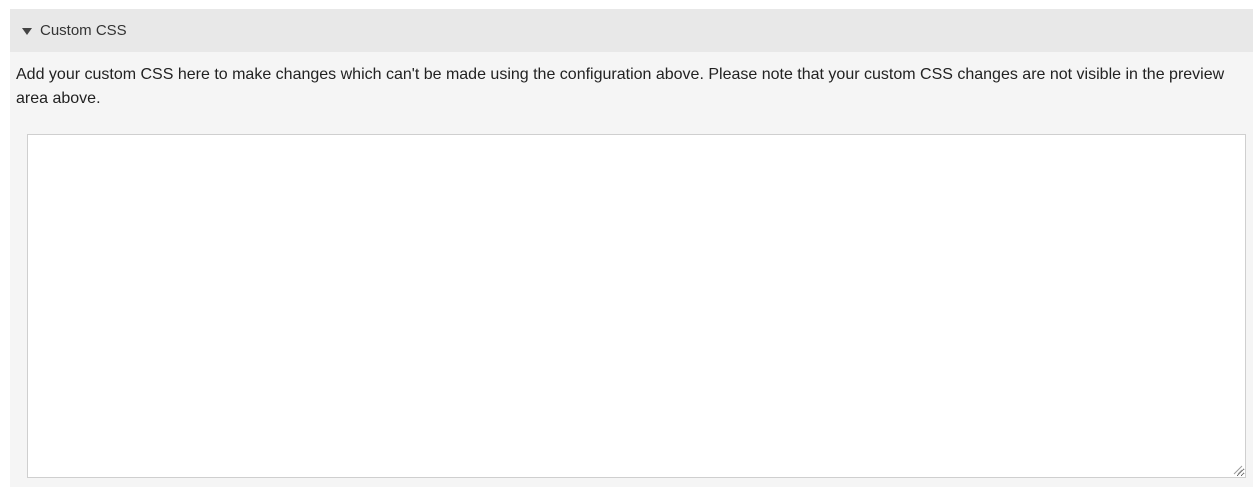  I want to click on section-title: Custom CSS, so click(83, 30).